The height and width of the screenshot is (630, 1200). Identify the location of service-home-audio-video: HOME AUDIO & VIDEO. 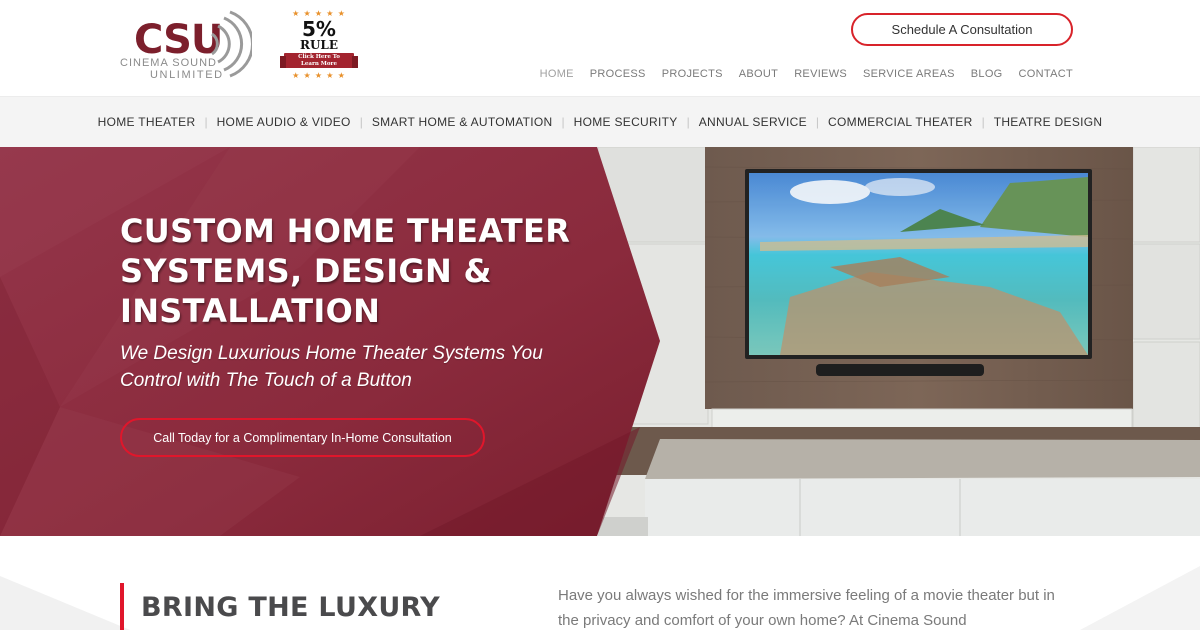
(284, 122).